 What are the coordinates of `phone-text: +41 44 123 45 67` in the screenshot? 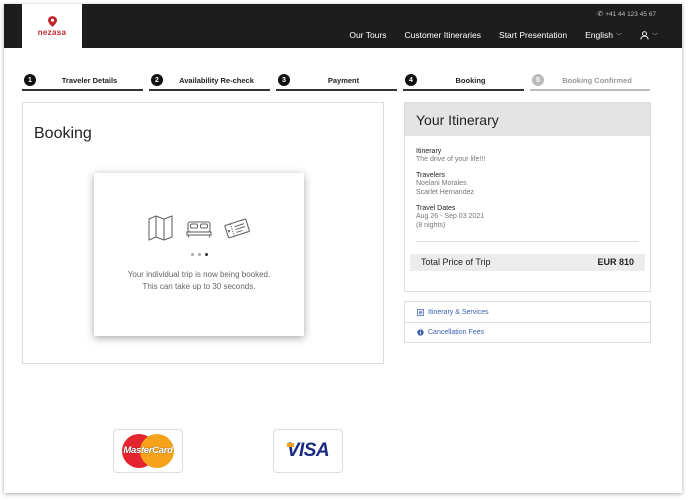 It's located at (630, 14).